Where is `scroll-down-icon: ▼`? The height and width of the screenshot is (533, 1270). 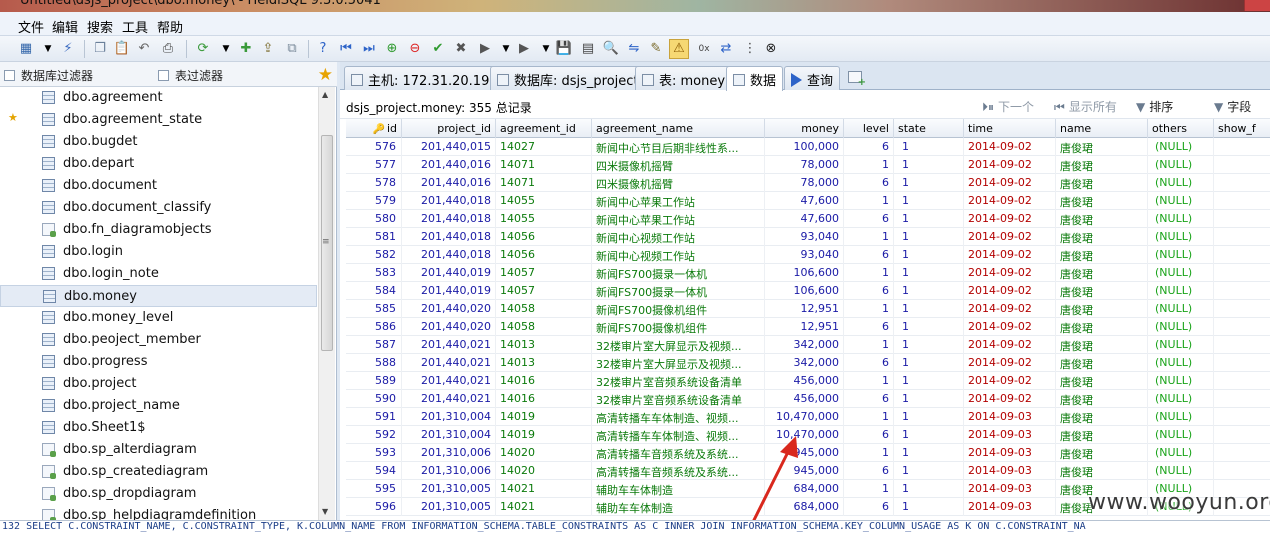
scroll-down-icon: ▼ is located at coordinates (325, 511).